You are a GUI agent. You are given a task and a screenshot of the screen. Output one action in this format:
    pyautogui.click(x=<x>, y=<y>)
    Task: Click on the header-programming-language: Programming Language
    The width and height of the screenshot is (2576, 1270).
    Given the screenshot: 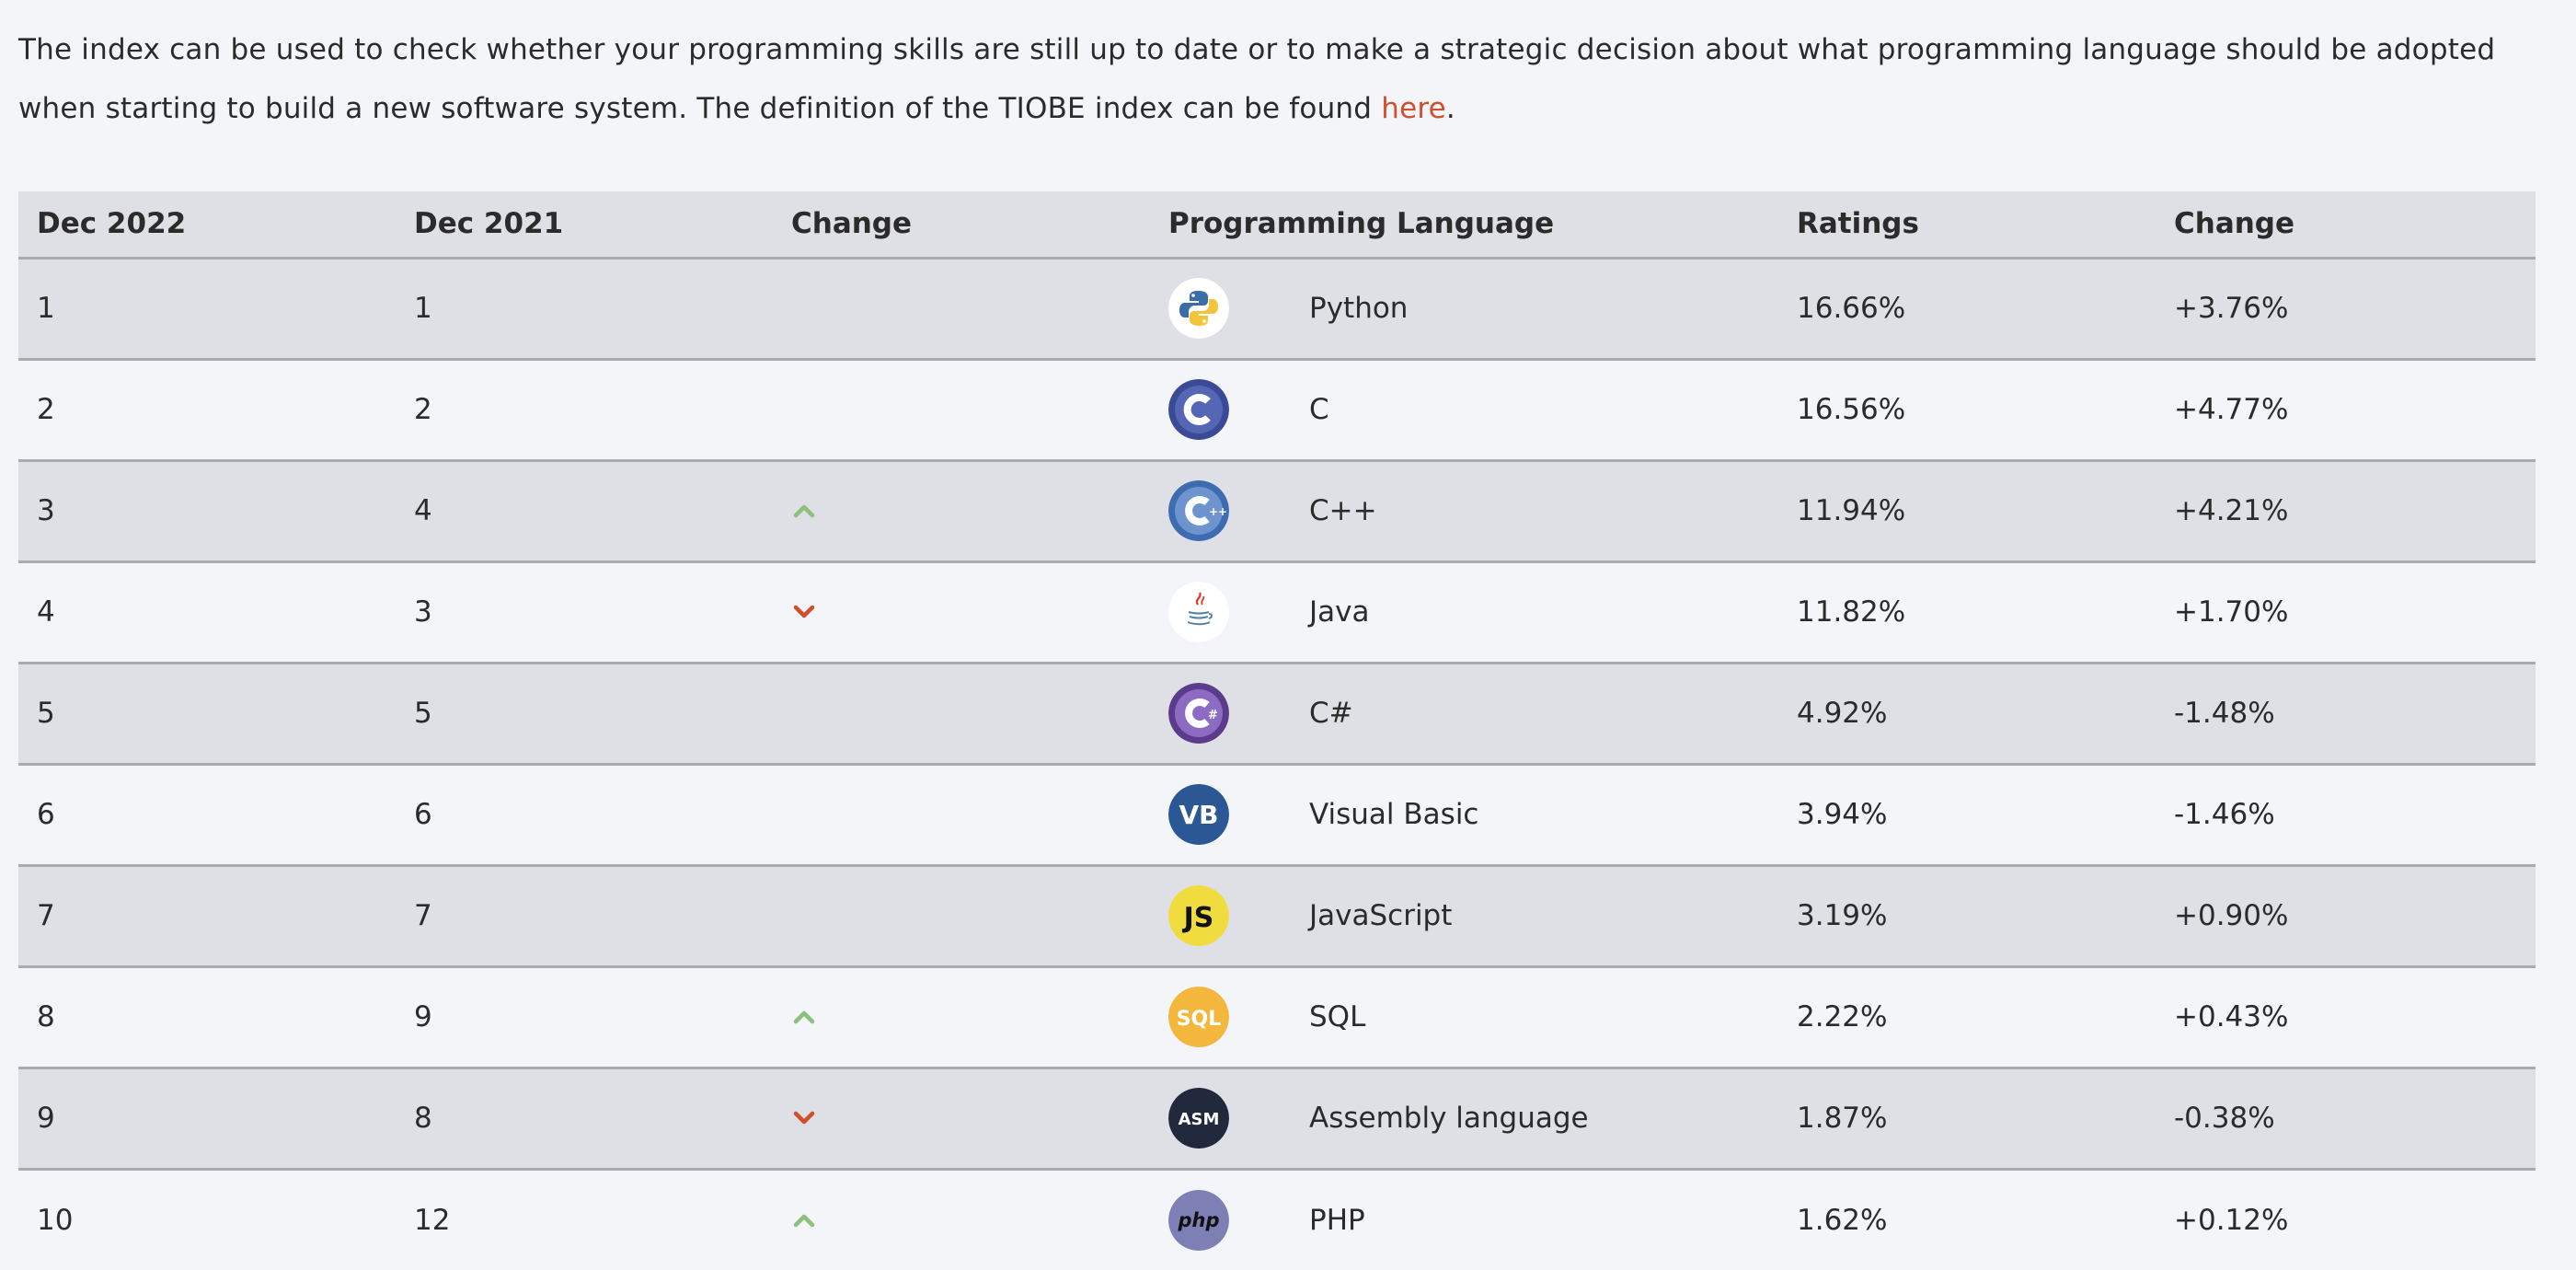 What is the action you would take?
    pyautogui.click(x=1464, y=226)
    